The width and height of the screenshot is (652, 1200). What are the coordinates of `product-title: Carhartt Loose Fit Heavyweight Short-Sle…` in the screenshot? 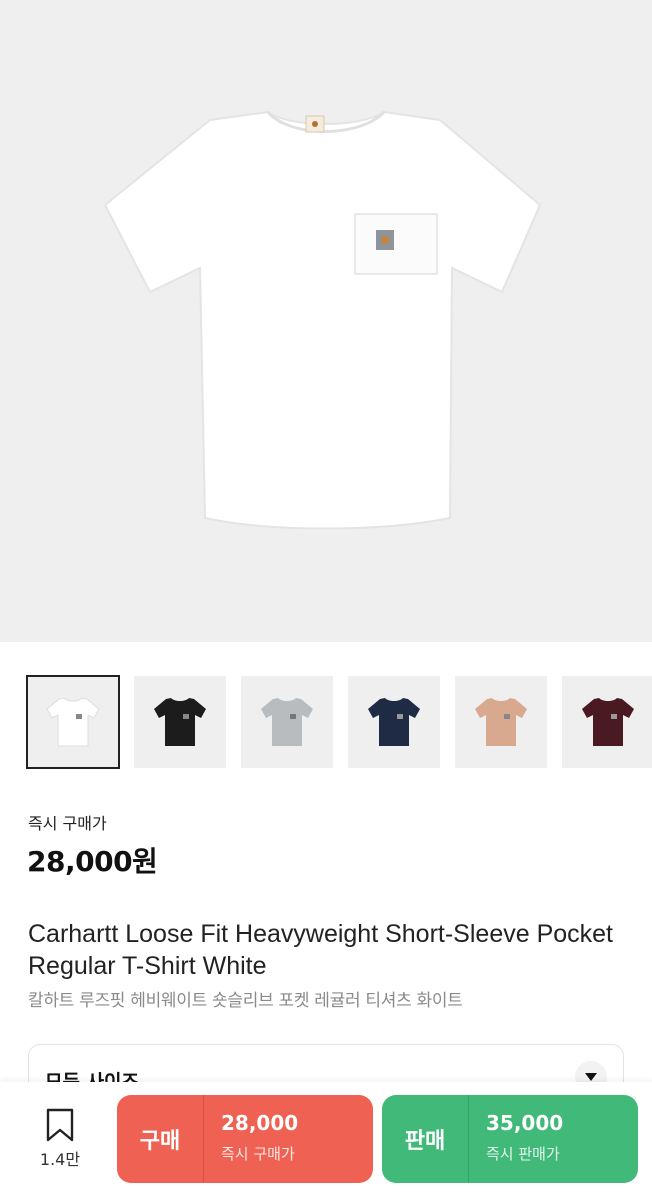 It's located at (320, 950).